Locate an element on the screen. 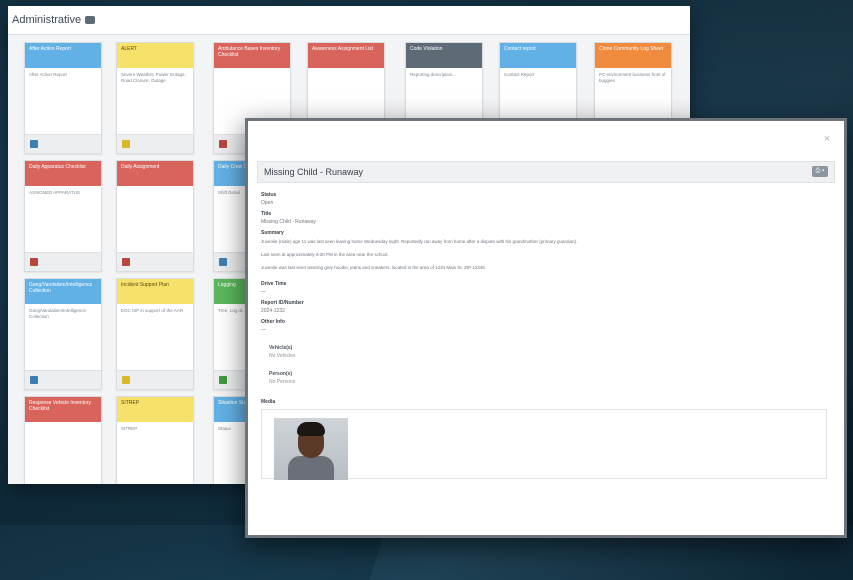  field-label: Summary is located at coordinates (272, 233).